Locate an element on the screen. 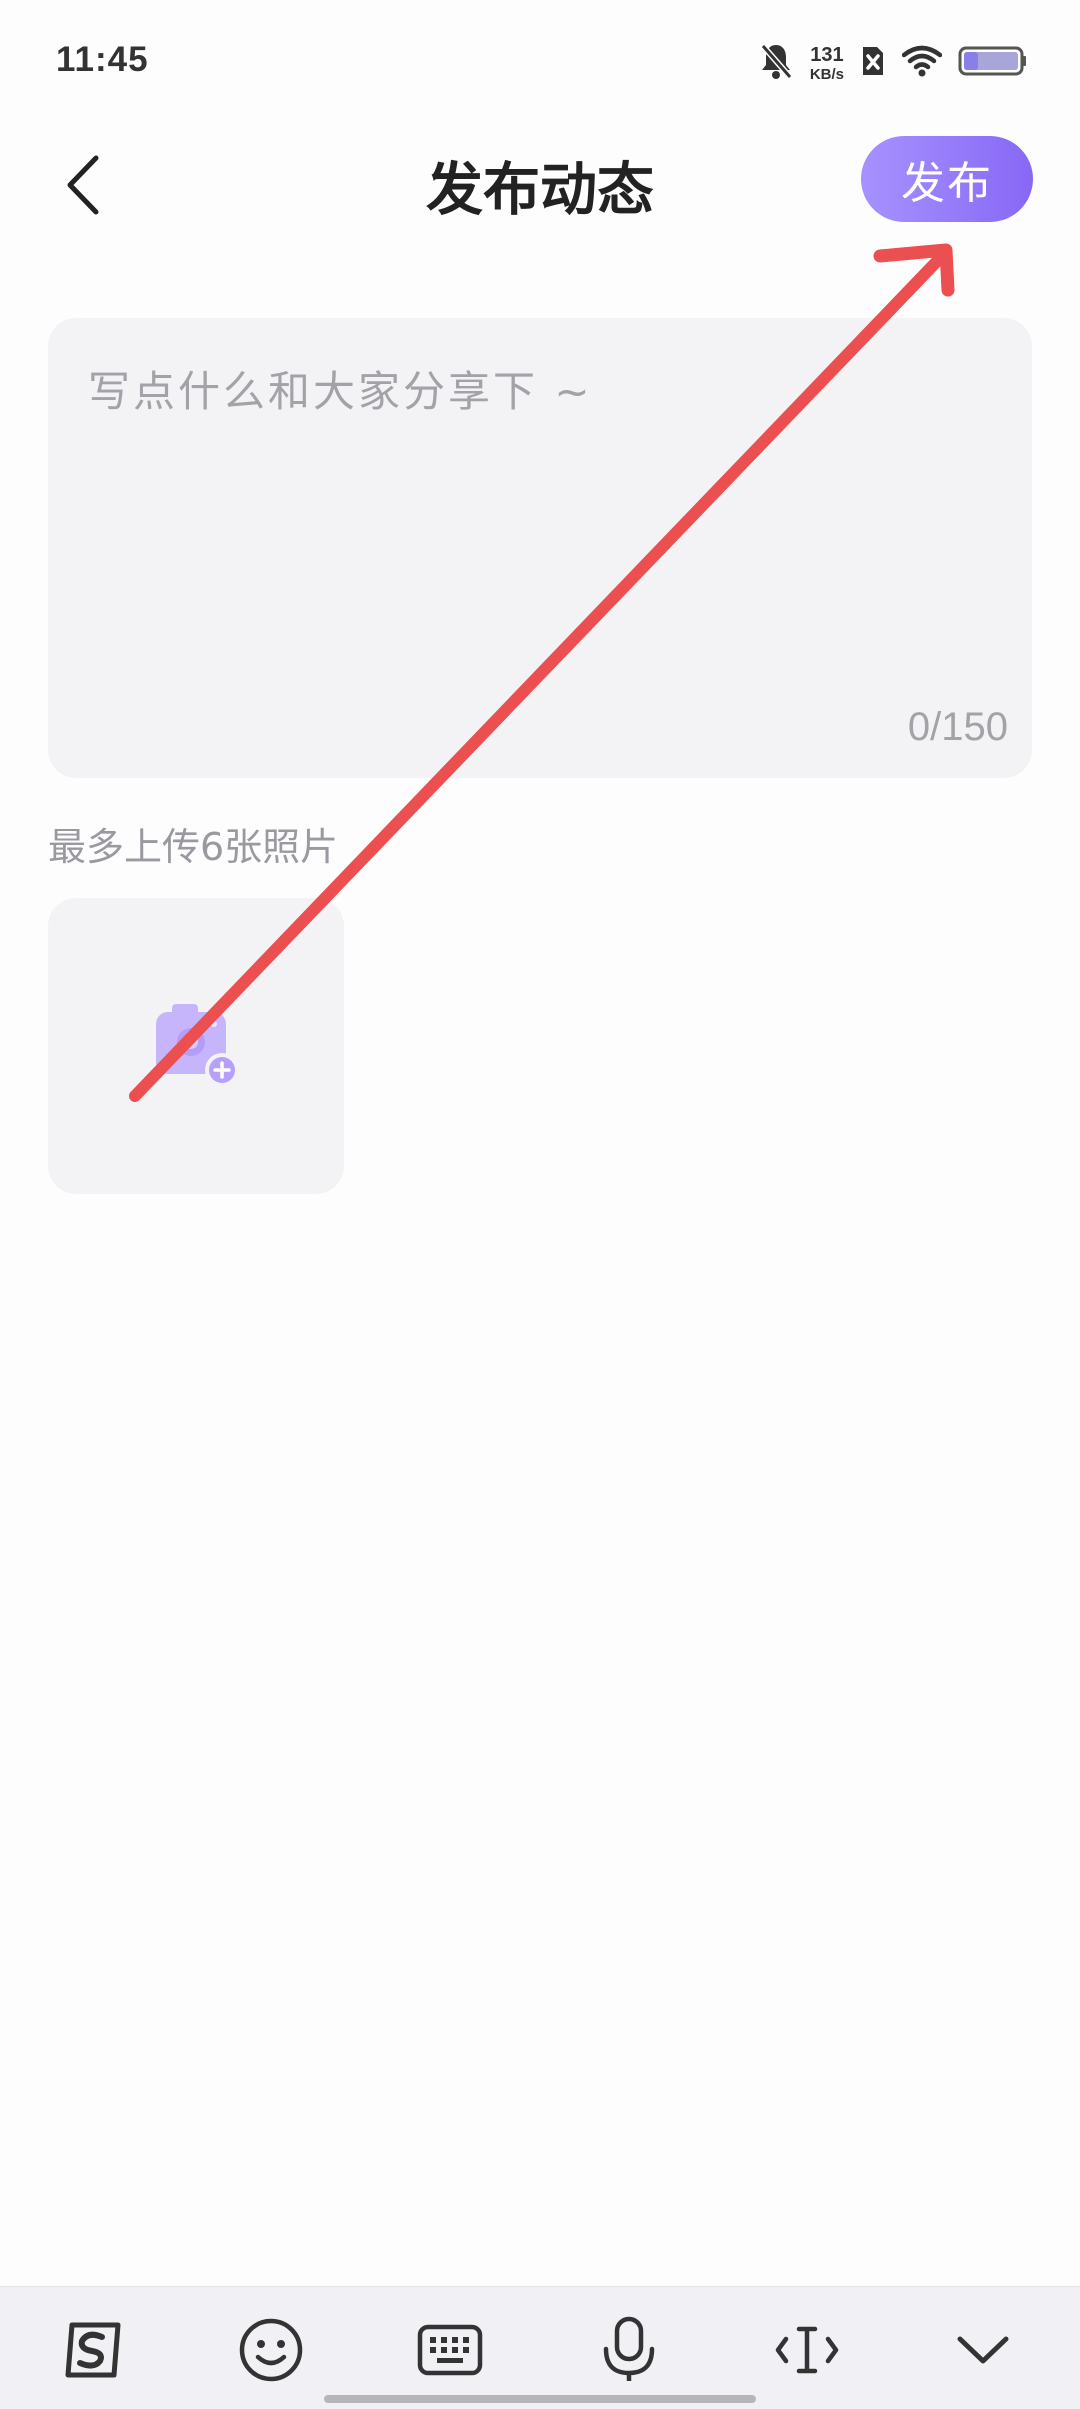  keyboard-toolbar is located at coordinates (540, 2347).